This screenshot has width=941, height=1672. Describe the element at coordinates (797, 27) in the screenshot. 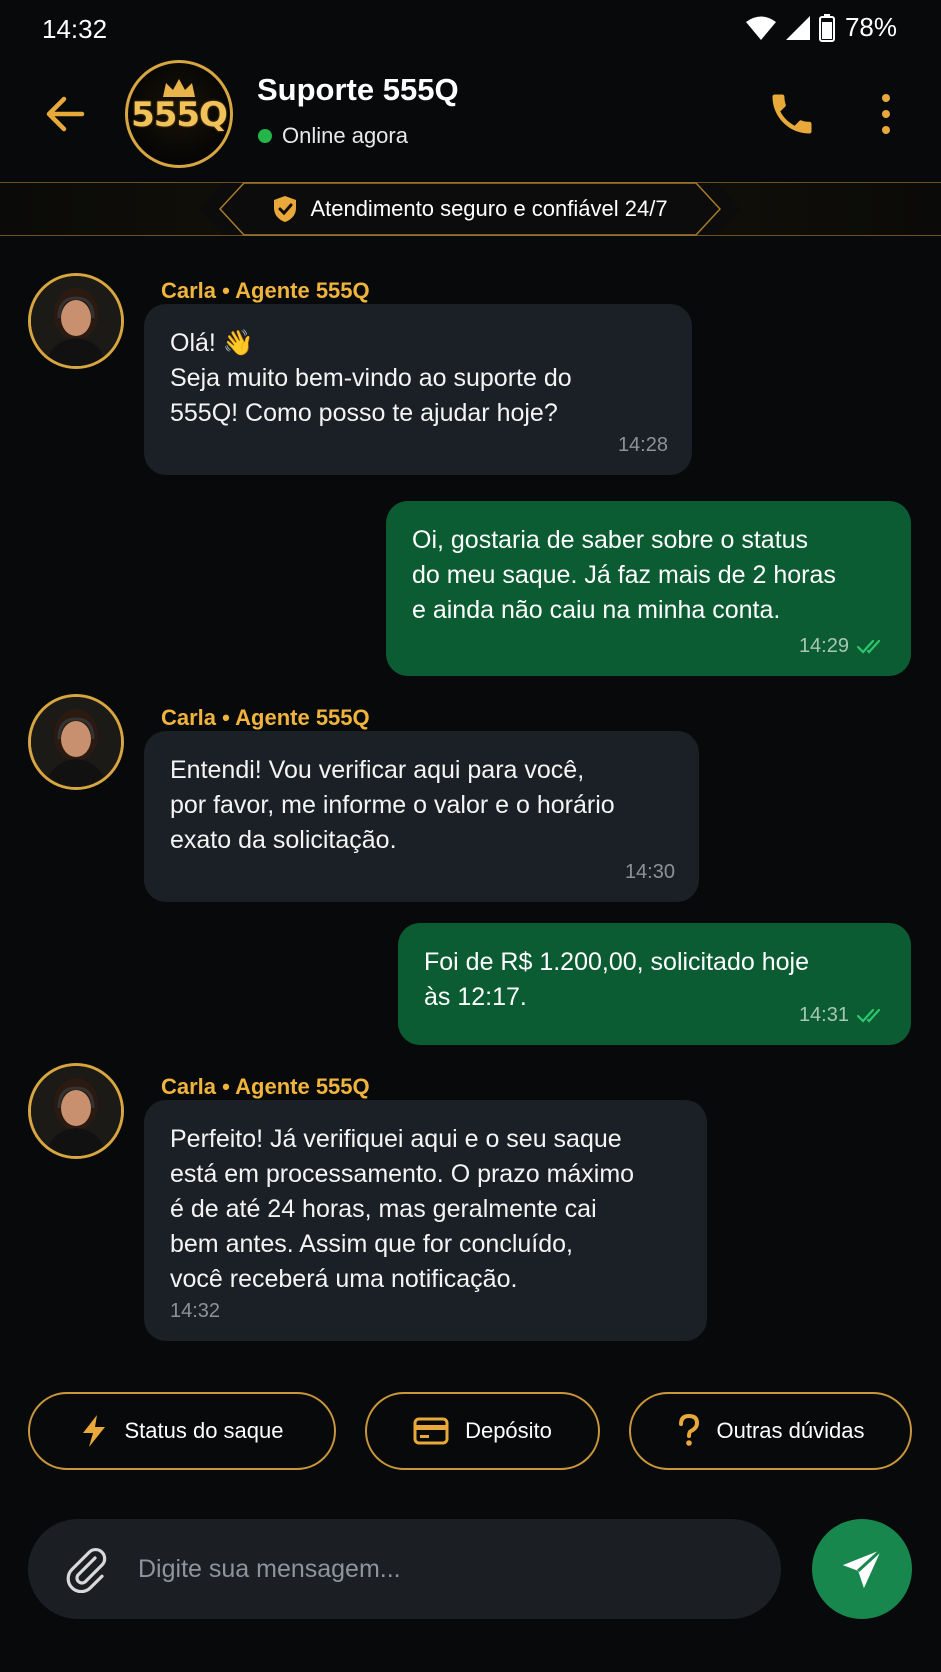

I see `signal-icon` at that location.